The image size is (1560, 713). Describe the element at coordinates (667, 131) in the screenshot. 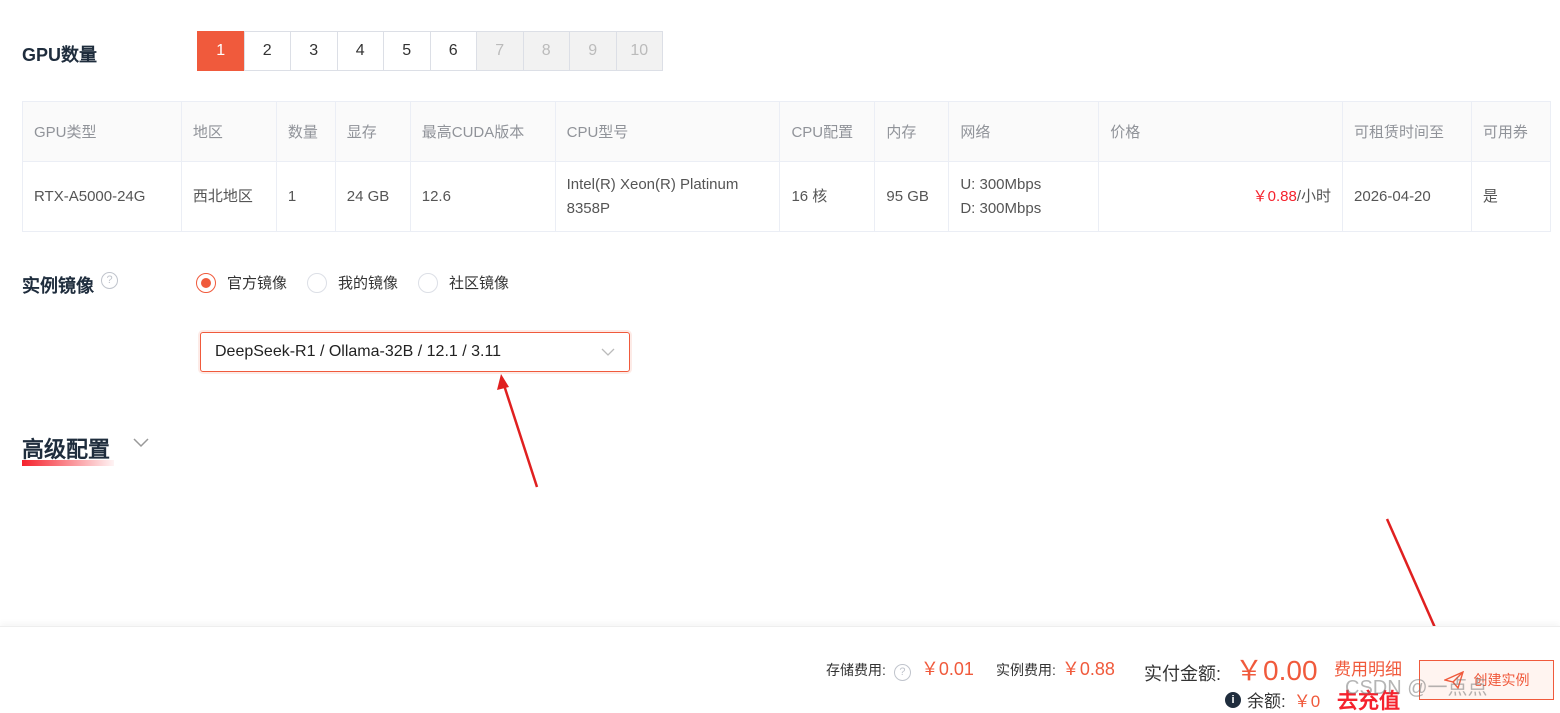

I see `header-cpu-model: CPU型号` at that location.